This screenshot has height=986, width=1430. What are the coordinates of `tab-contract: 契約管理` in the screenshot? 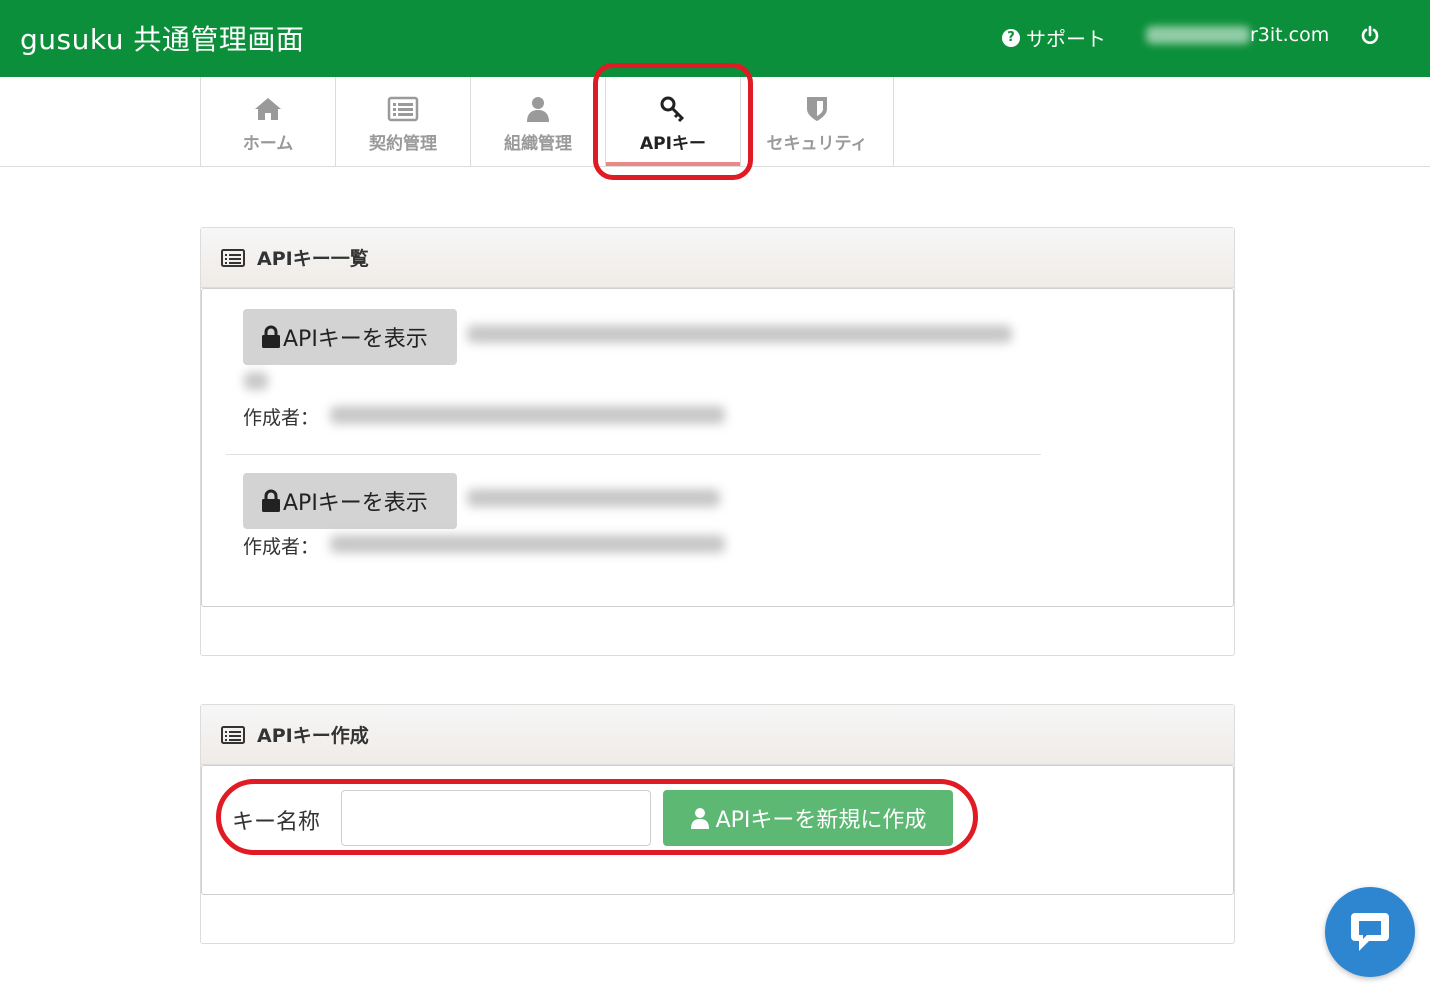 It's located at (402, 121).